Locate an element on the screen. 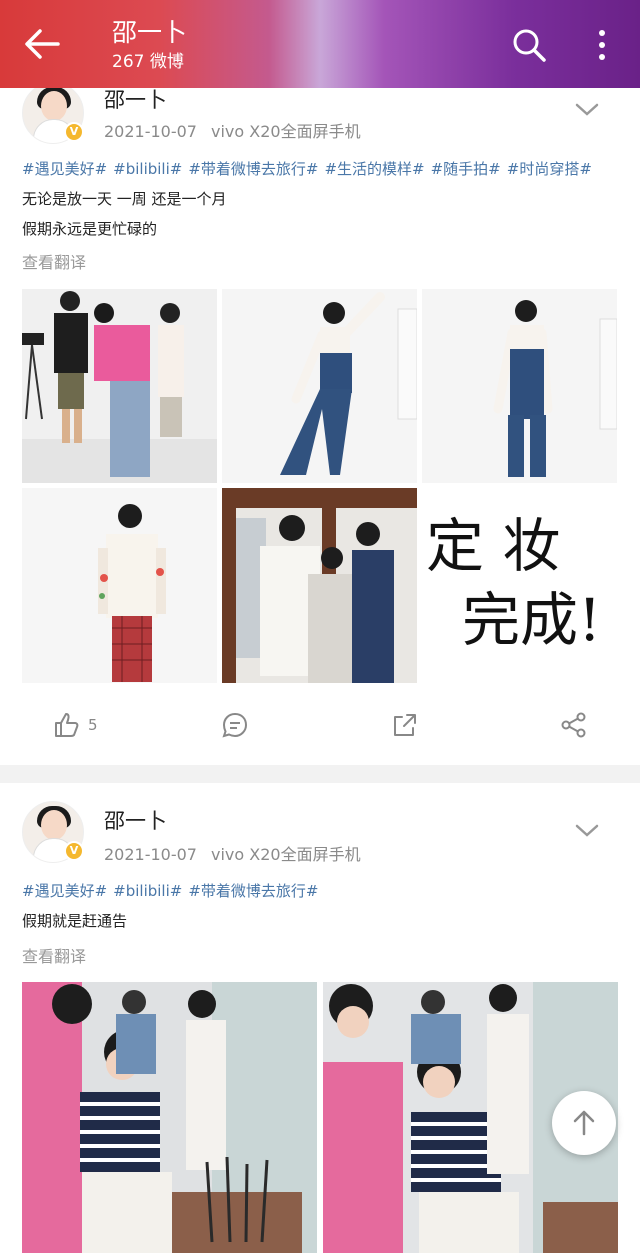 The width and height of the screenshot is (640, 1253). scroll-to-top-button is located at coordinates (584, 1123).